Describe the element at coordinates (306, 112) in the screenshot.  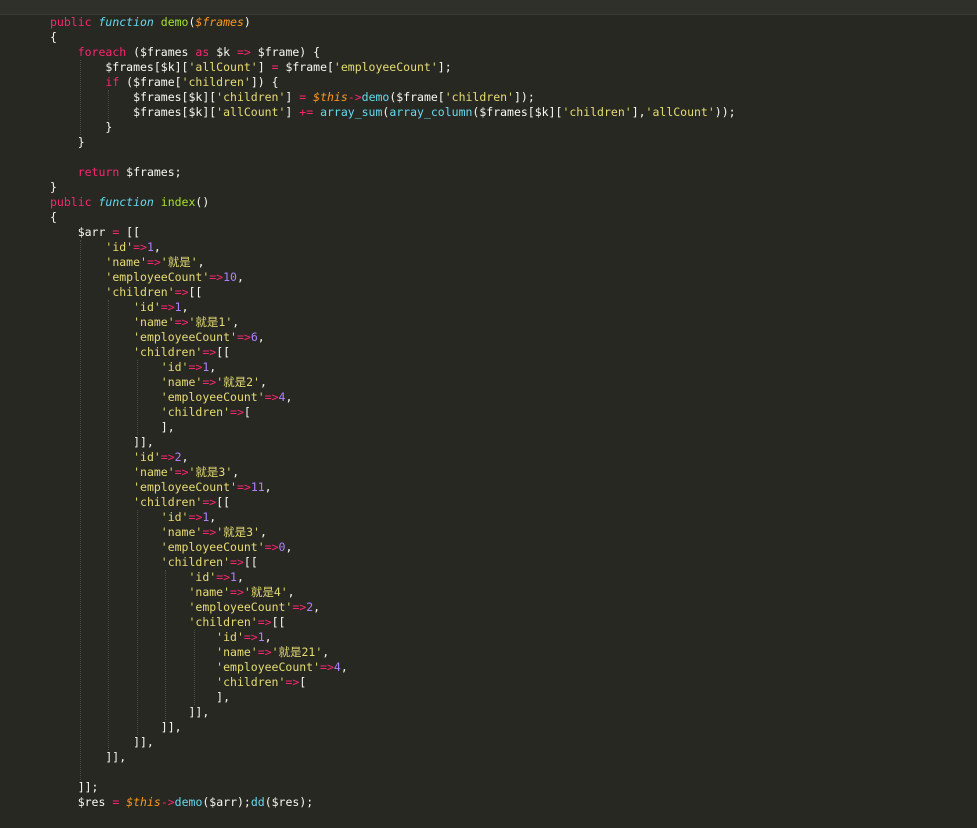
I see `code-token: +=` at that location.